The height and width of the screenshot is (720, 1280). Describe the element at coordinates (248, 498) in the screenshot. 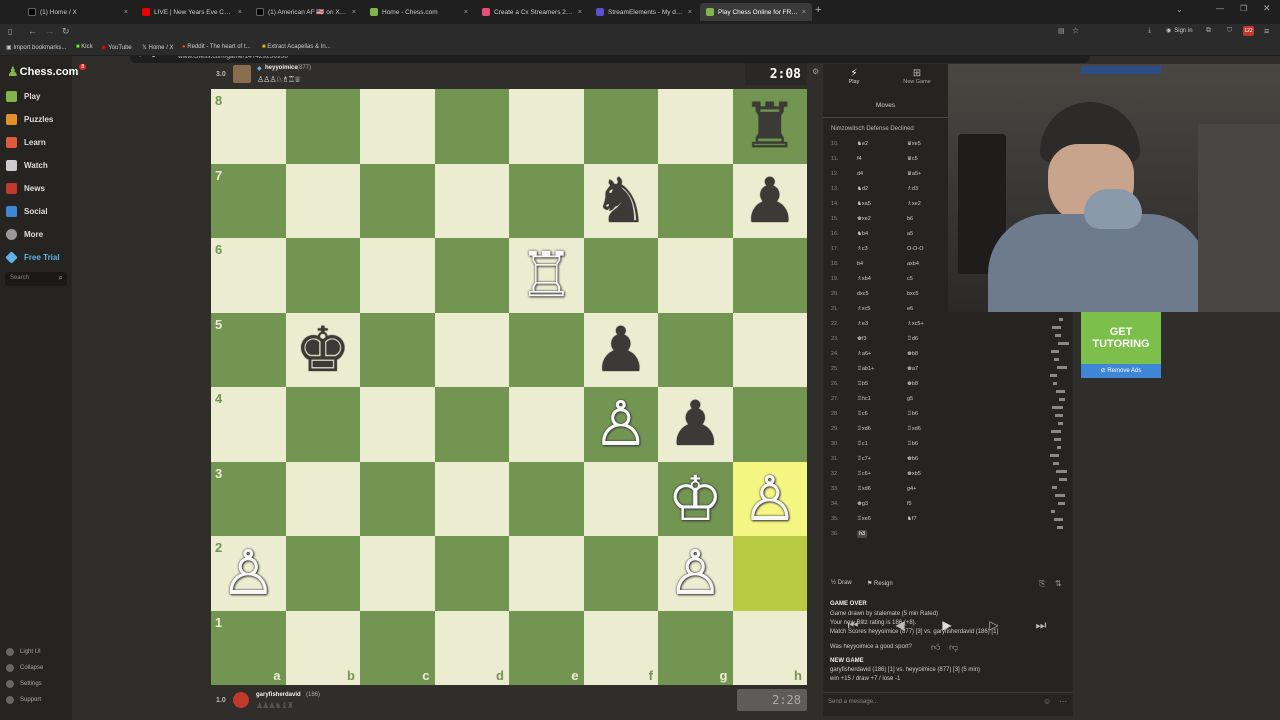

I see `square-a3: 3` at that location.